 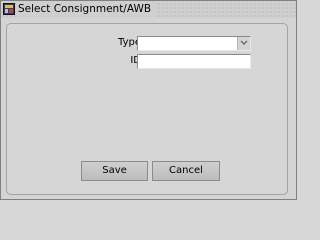 I want to click on chevron-down-icon, so click(x=244, y=42).